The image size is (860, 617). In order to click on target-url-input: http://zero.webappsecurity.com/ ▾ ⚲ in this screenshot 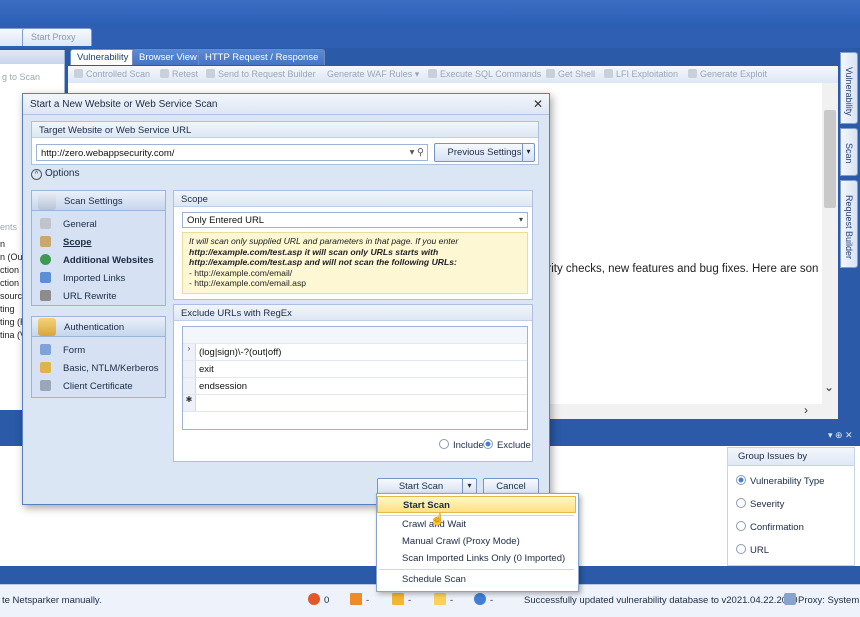, I will do `click(232, 152)`.